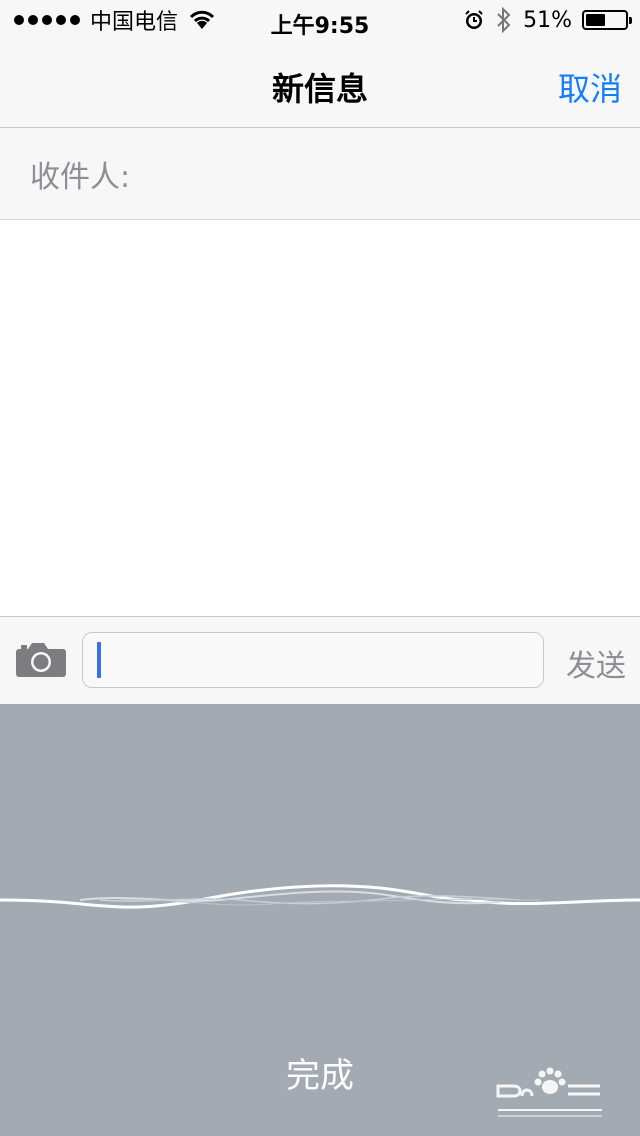  I want to click on message-input-bar: 发送, so click(320, 660).